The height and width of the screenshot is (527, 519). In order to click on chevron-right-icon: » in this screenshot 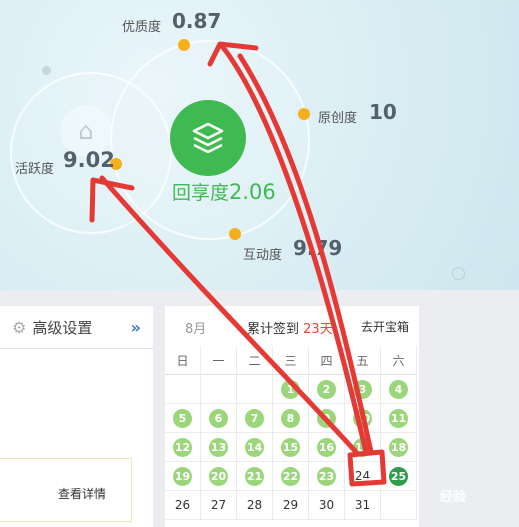, I will do `click(136, 327)`.